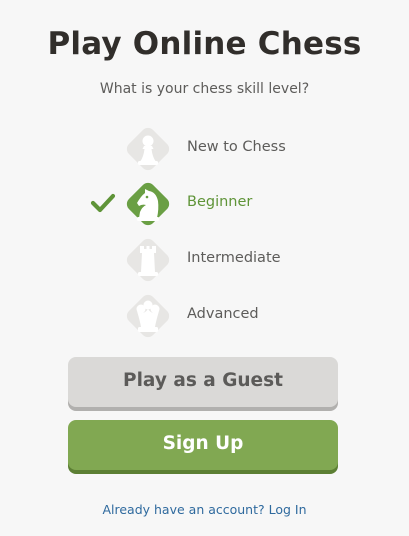  What do you see at coordinates (148, 260) in the screenshot?
I see `rook-icon` at bounding box center [148, 260].